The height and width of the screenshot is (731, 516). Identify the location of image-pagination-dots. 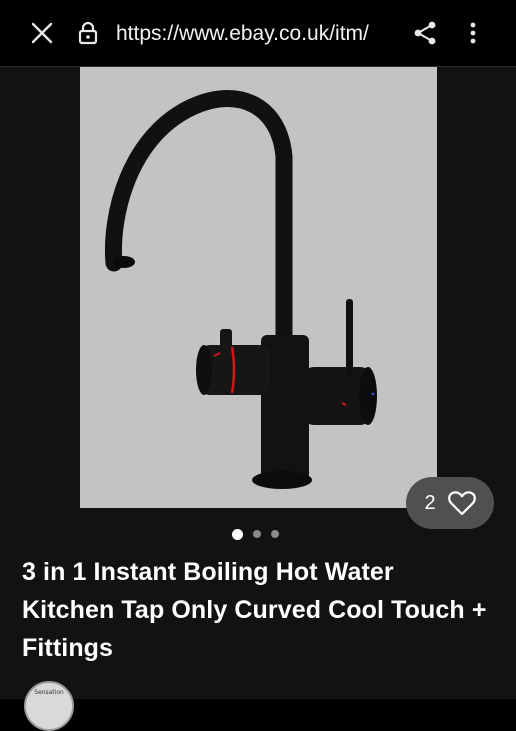
(255, 534).